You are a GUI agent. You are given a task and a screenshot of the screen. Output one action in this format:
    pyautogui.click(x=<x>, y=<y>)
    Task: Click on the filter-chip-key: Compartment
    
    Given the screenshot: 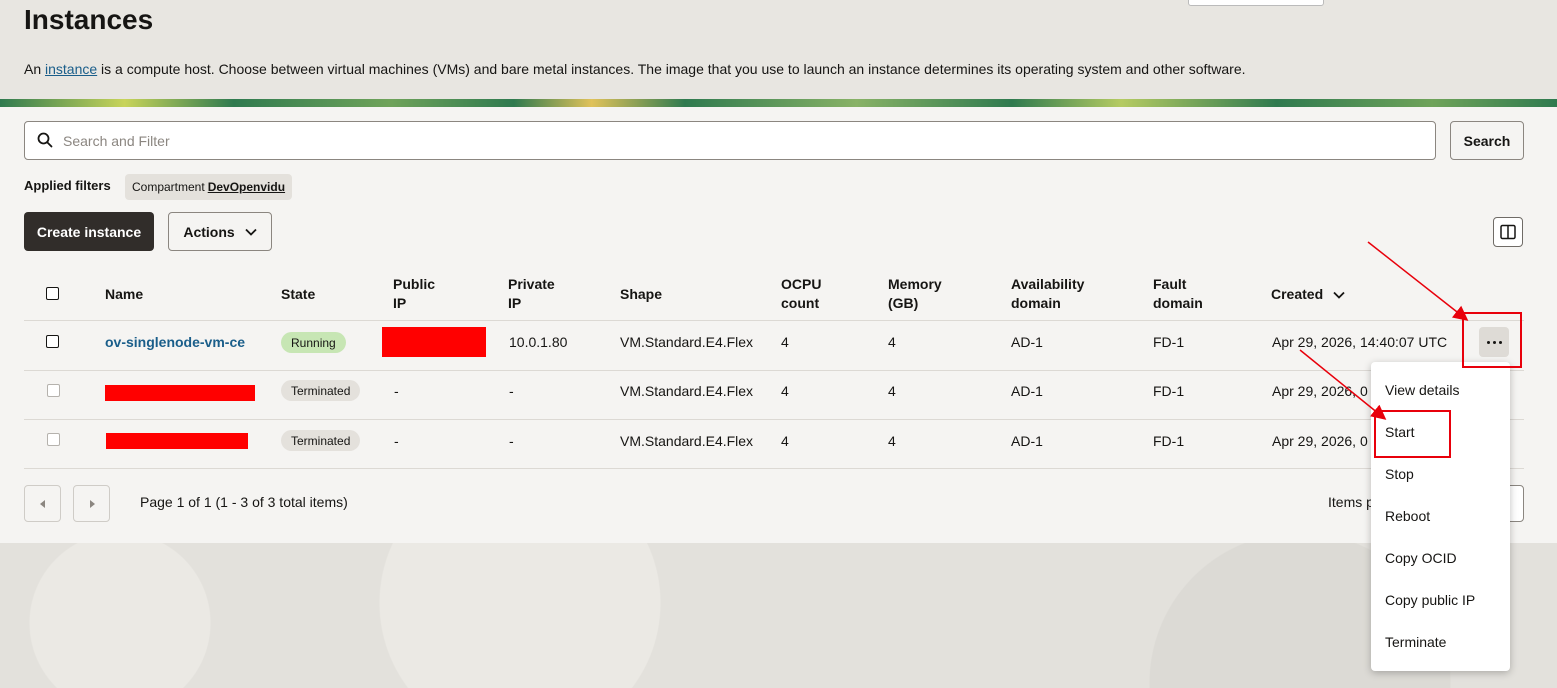 What is the action you would take?
    pyautogui.click(x=168, y=187)
    